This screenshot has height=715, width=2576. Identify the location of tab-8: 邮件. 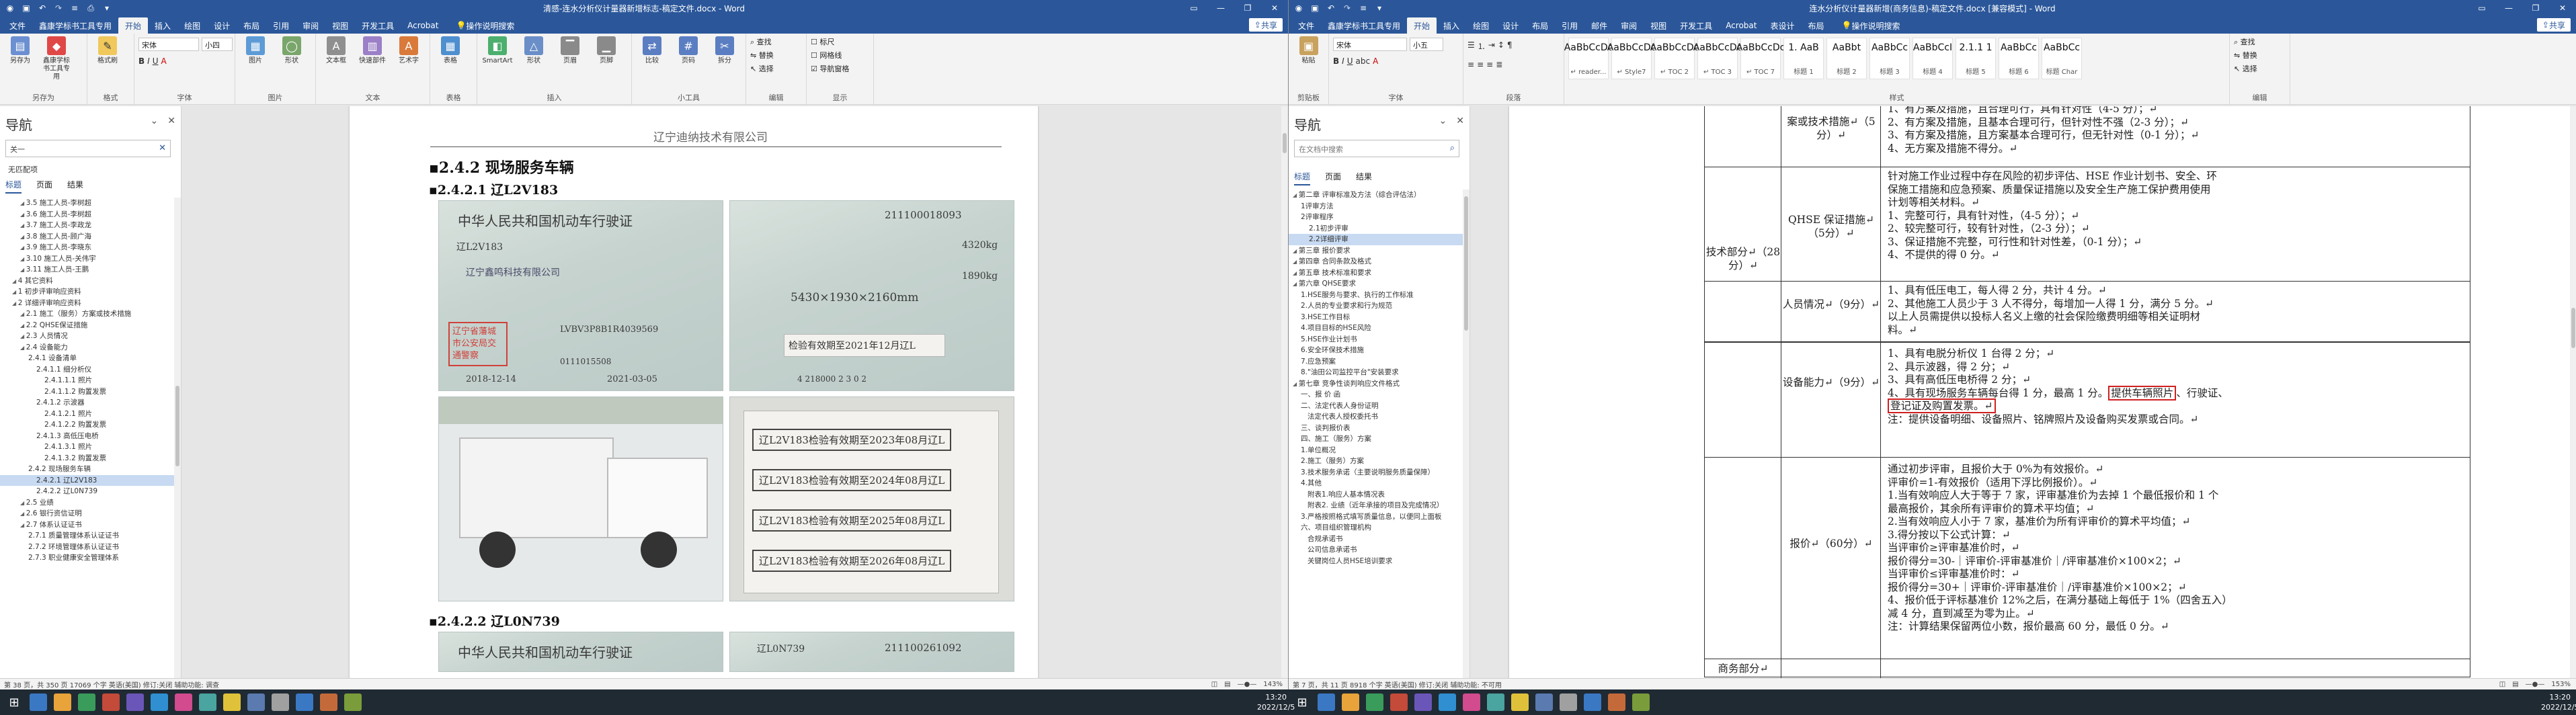
(1599, 25).